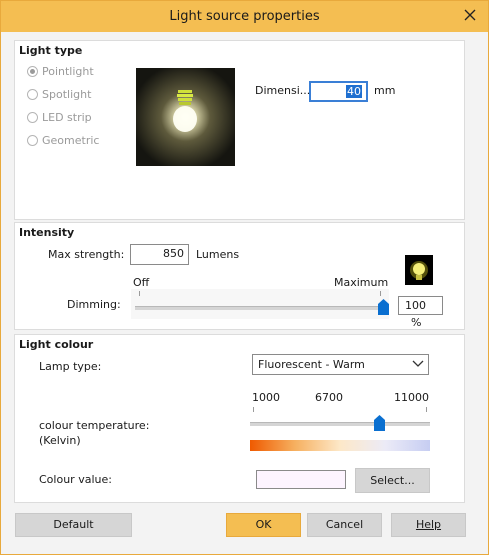 The height and width of the screenshot is (555, 489). I want to click on radio-spotlight: Spotlight, so click(59, 94).